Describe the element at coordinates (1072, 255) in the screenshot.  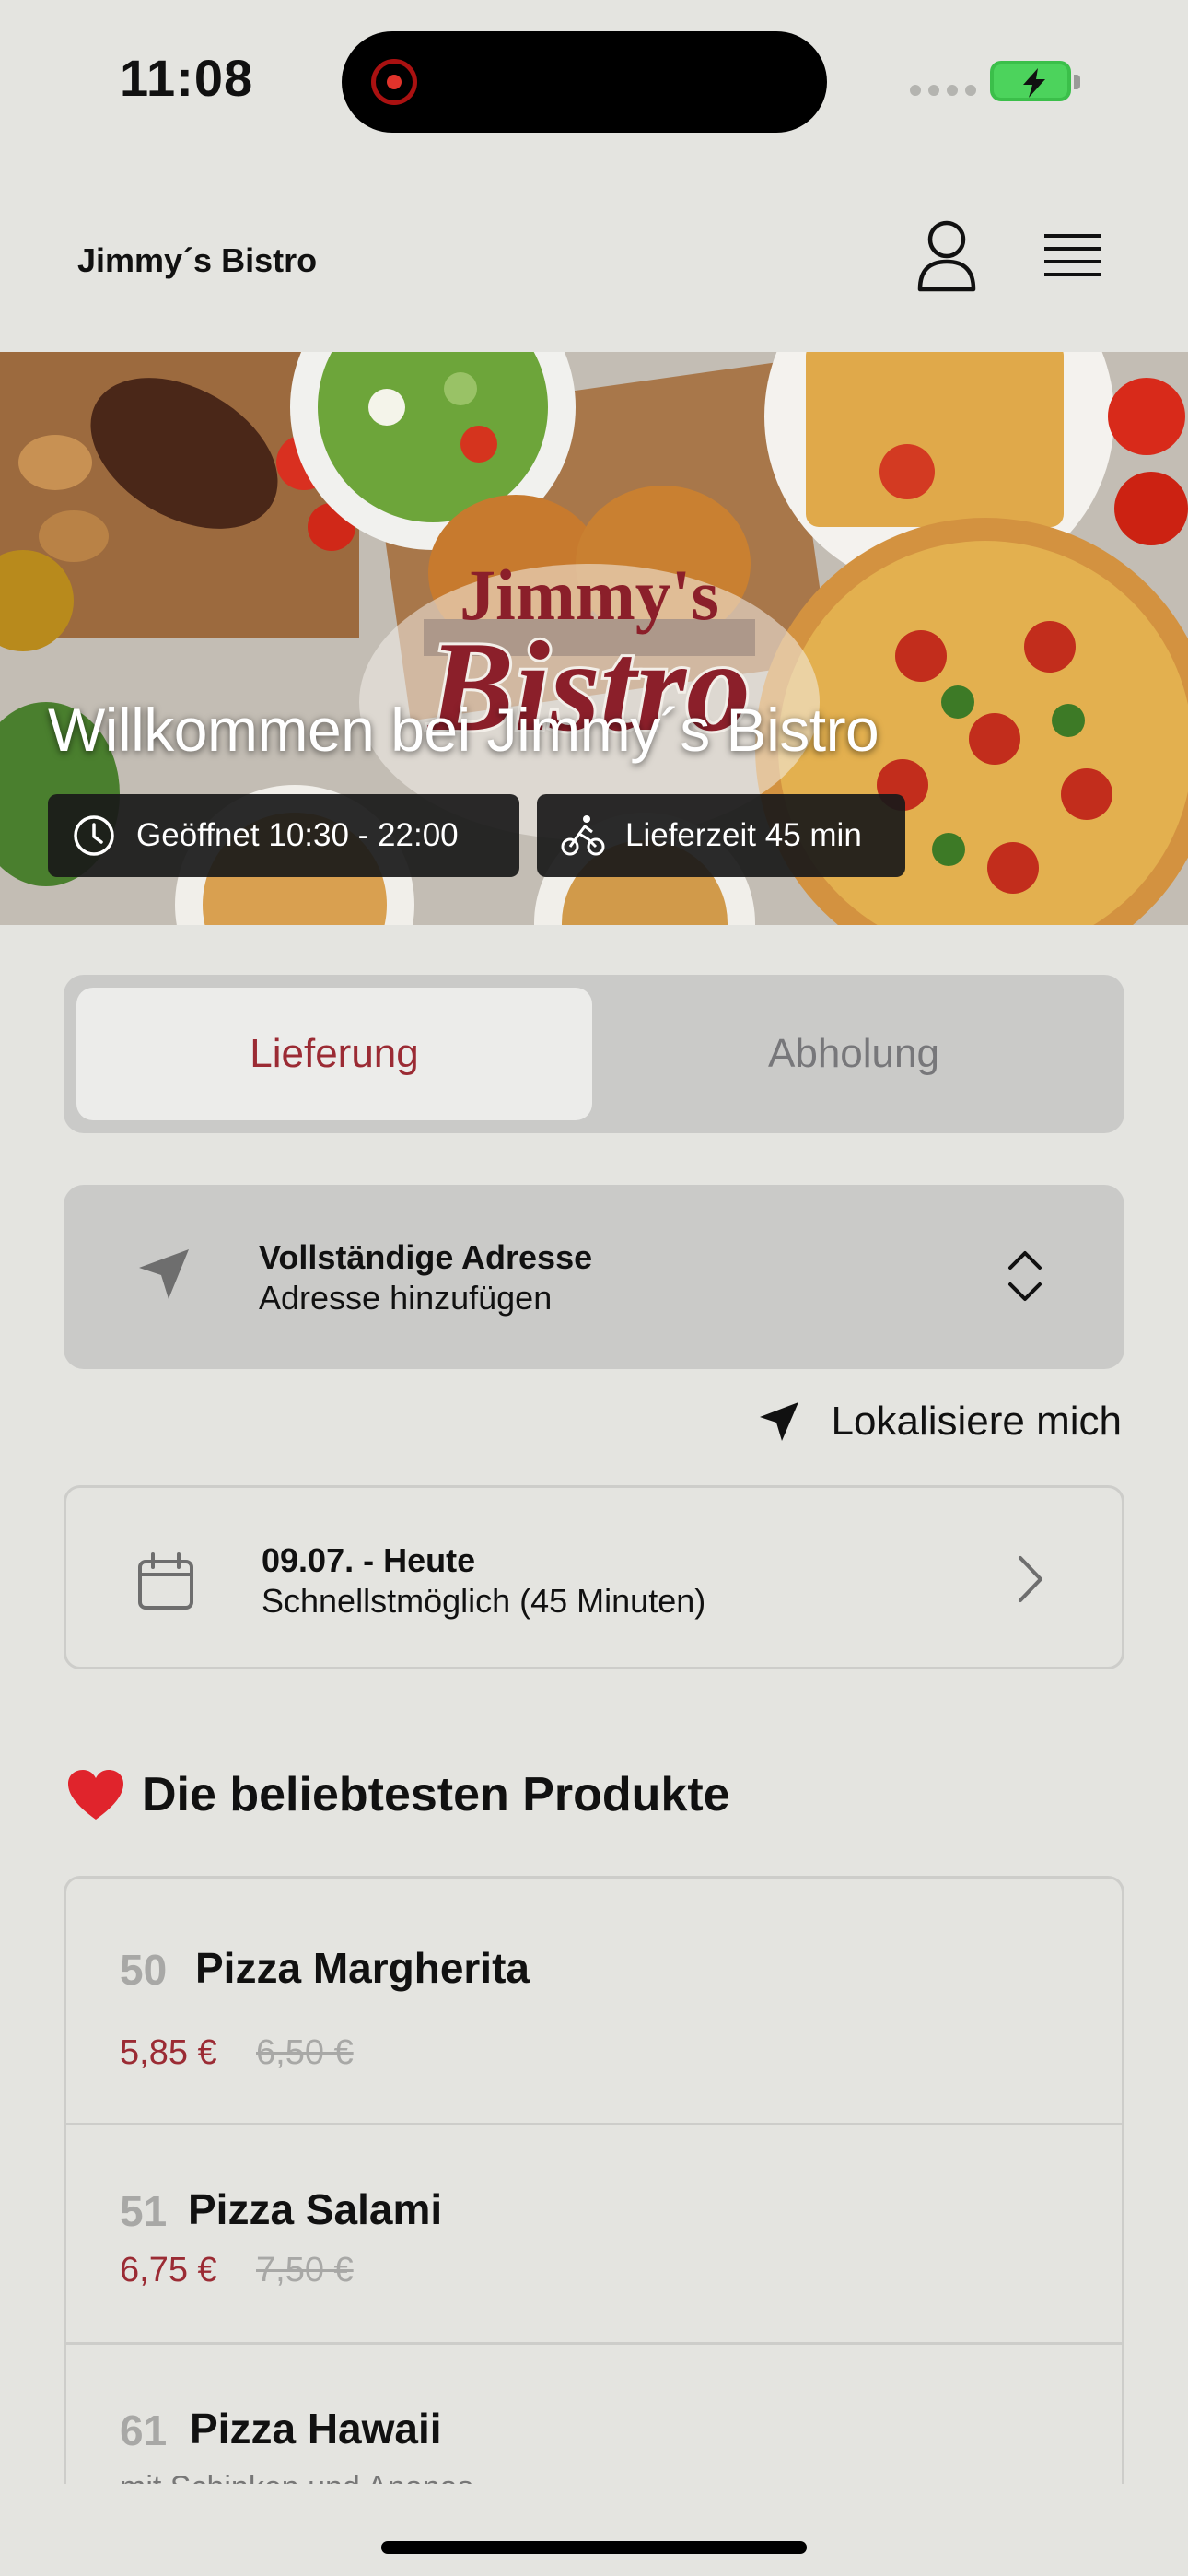
I see `hamburger-menu-icon` at that location.